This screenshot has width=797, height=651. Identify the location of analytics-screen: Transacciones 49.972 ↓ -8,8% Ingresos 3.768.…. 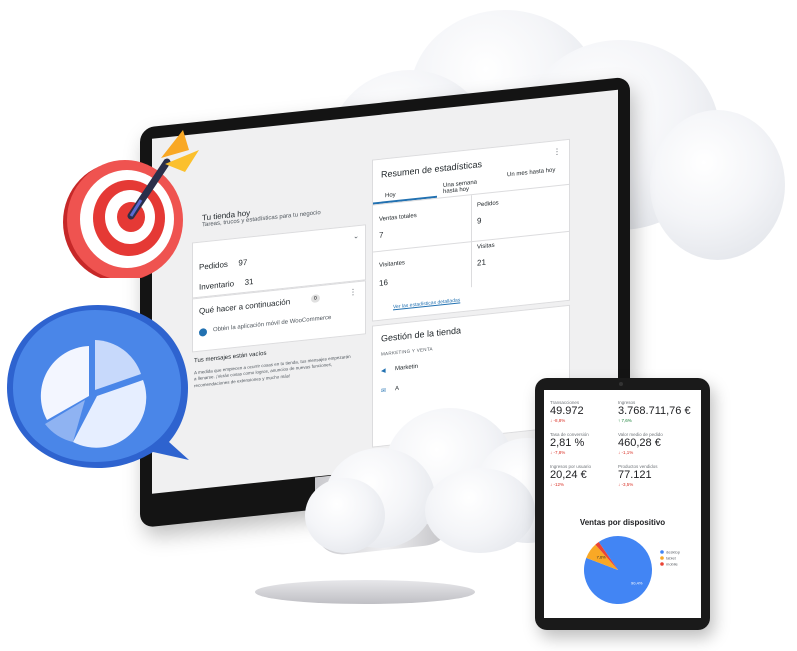
(622, 504).